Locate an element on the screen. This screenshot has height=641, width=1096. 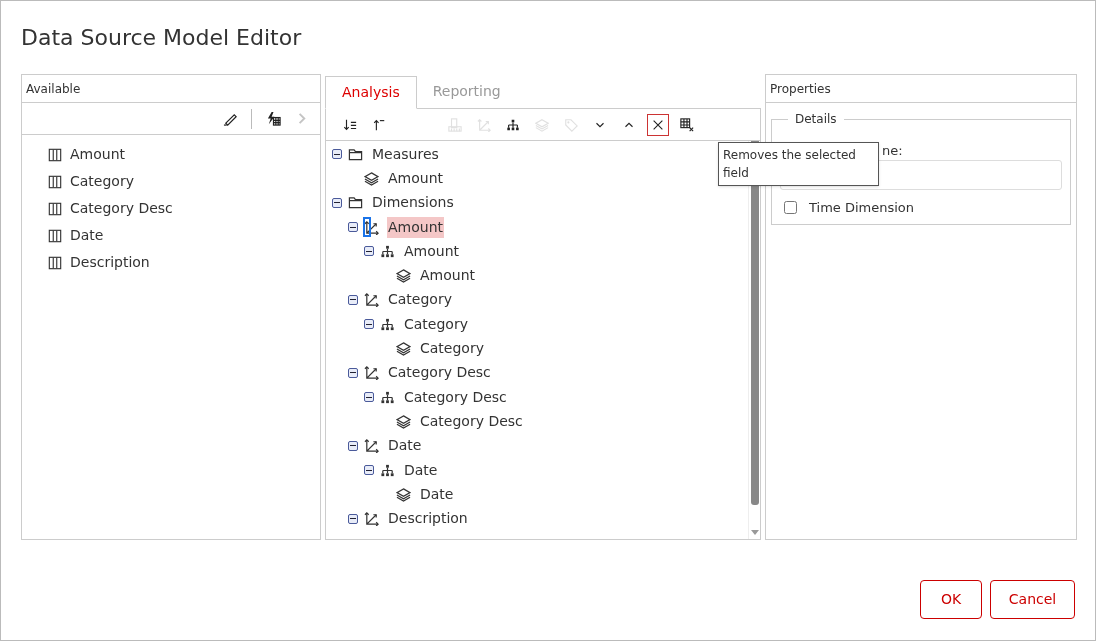
field-item: Category is located at coordinates (102, 181).